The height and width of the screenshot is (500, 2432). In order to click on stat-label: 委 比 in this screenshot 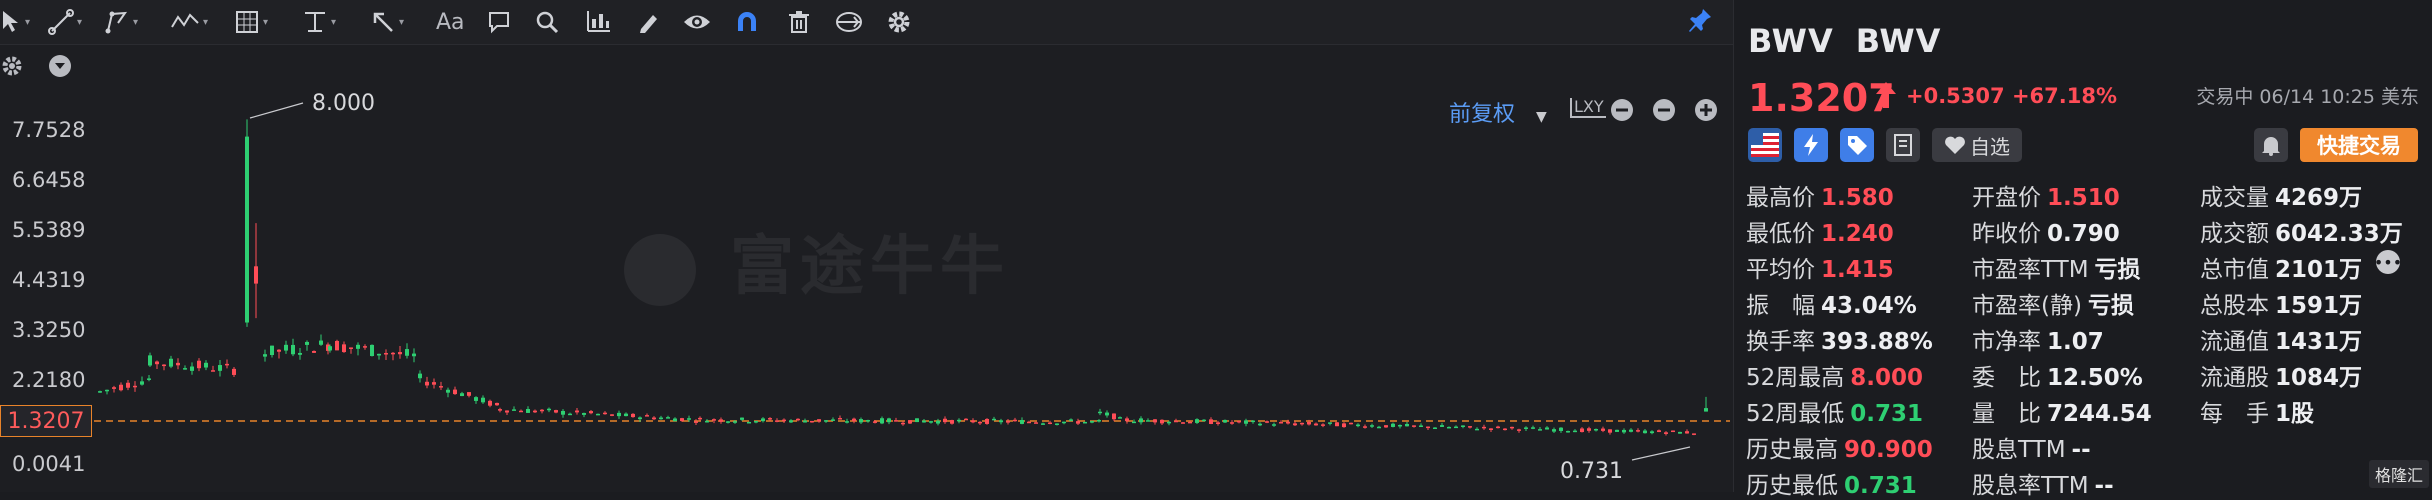, I will do `click(2006, 378)`.